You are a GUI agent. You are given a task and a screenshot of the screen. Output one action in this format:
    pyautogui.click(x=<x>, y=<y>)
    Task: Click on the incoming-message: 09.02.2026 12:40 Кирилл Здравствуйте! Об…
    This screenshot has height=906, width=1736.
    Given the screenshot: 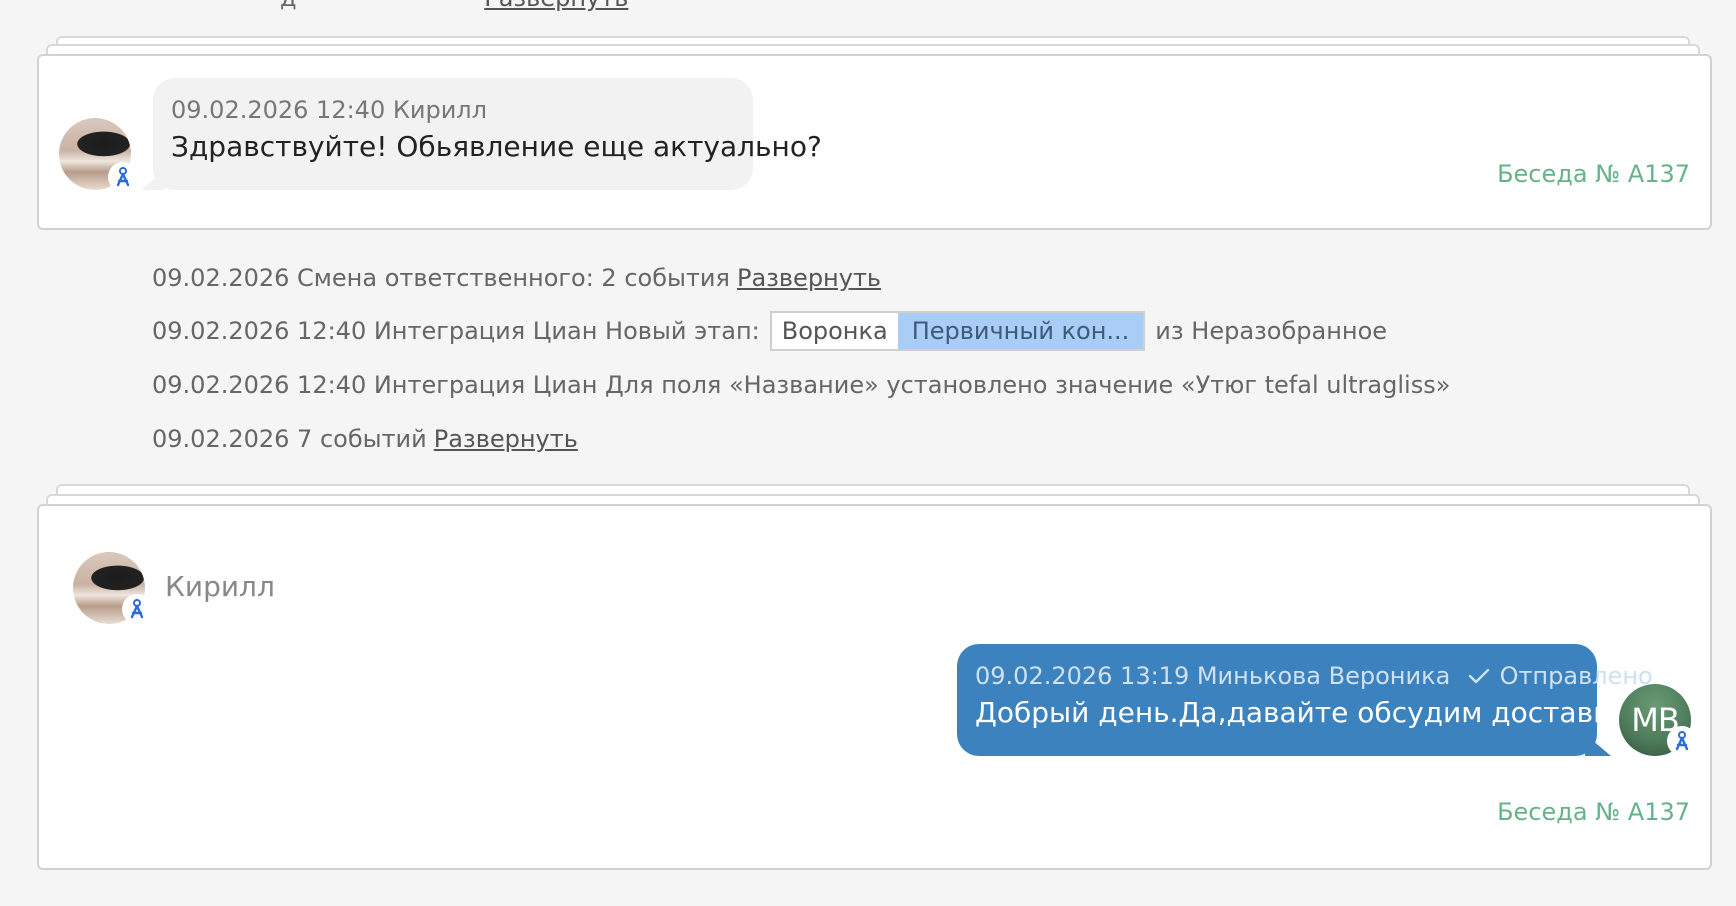 What is the action you would take?
    pyautogui.click(x=487, y=134)
    